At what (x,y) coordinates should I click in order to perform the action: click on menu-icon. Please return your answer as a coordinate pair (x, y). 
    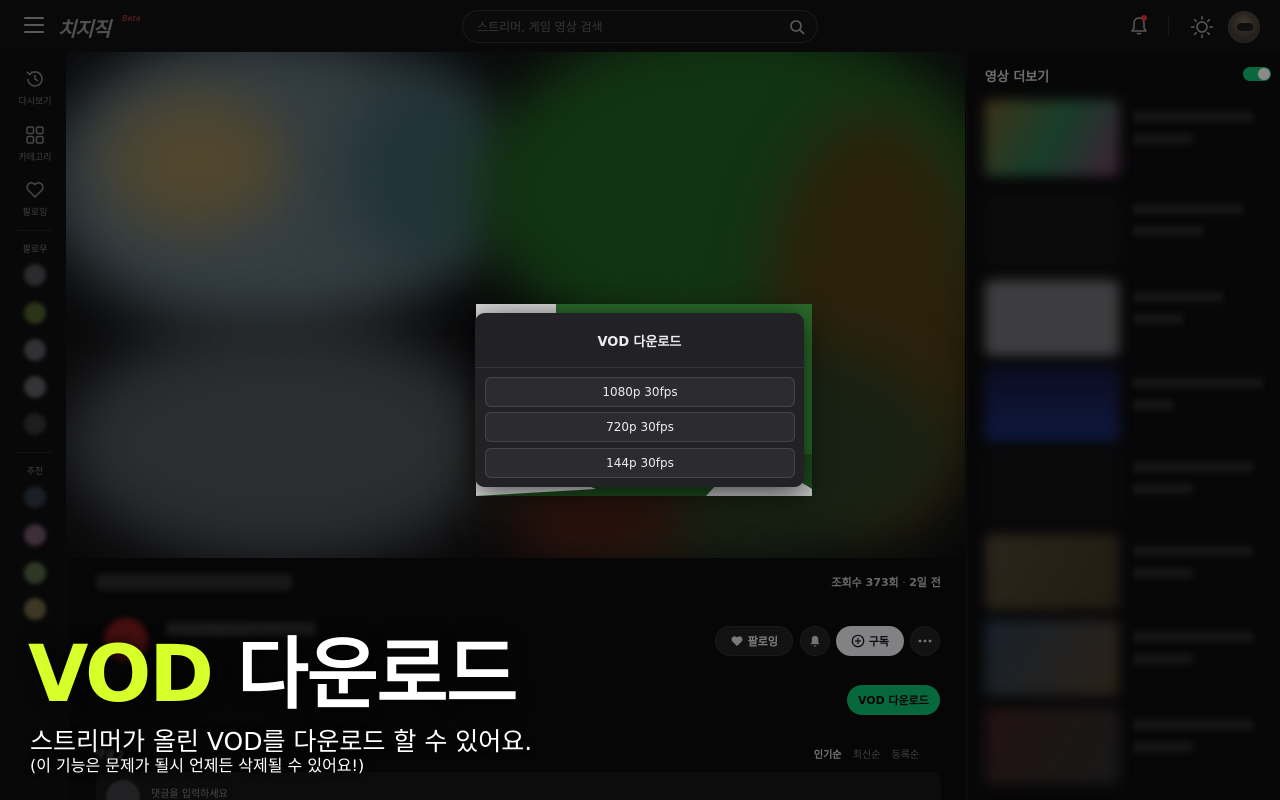
    Looking at the image, I should click on (34, 26).